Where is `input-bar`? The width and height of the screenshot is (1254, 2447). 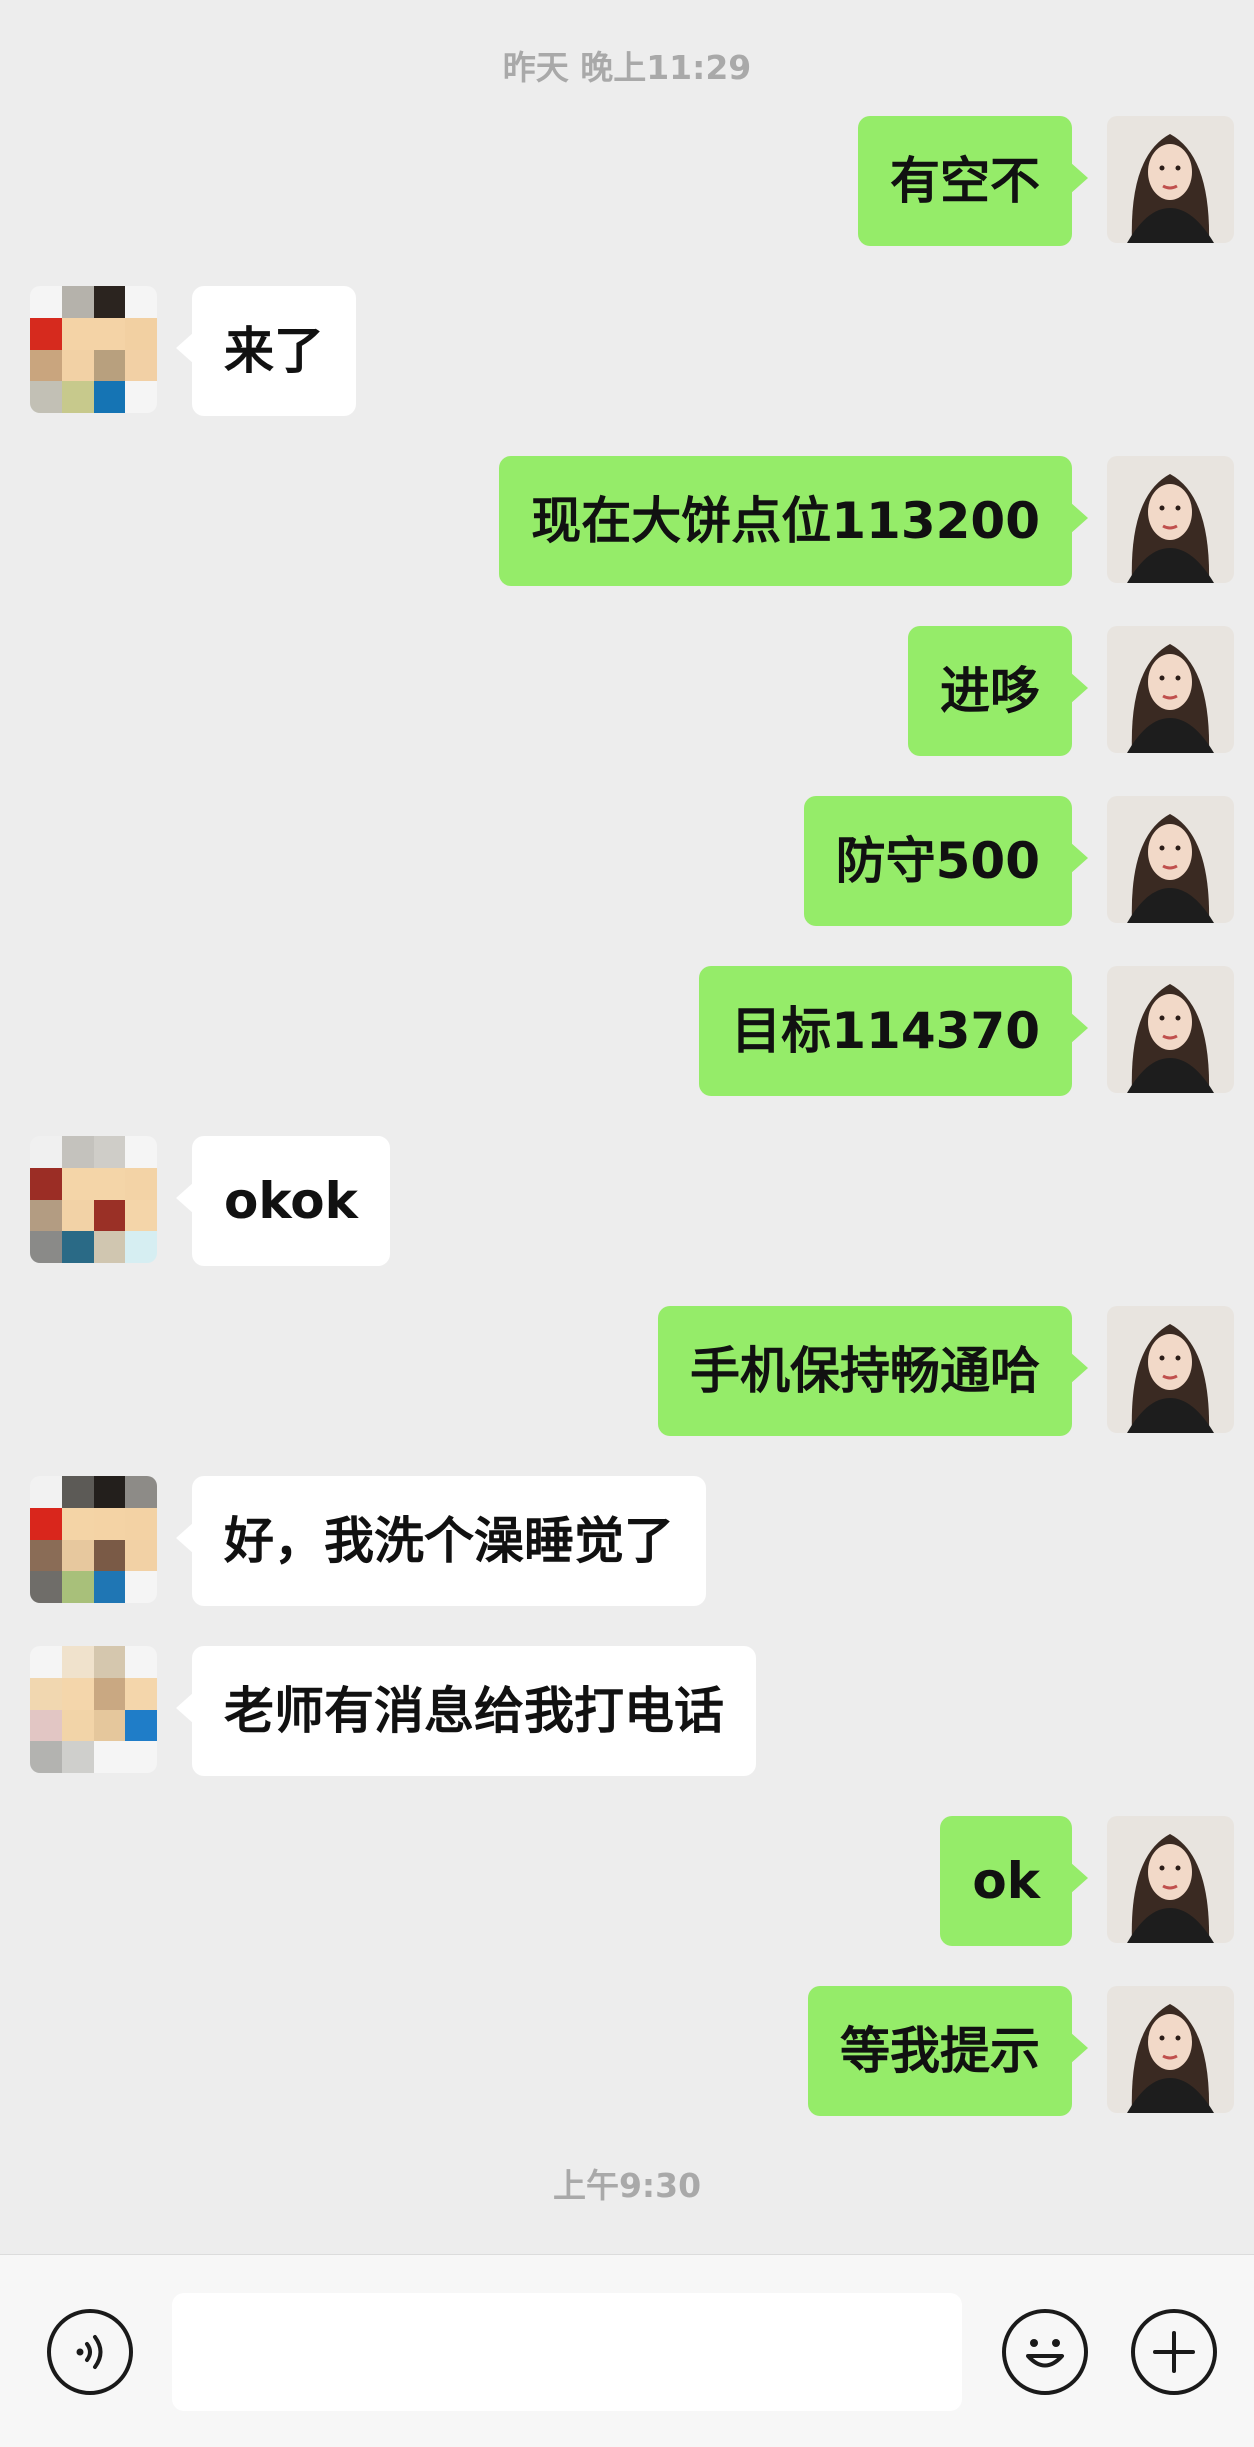
input-bar is located at coordinates (627, 2350).